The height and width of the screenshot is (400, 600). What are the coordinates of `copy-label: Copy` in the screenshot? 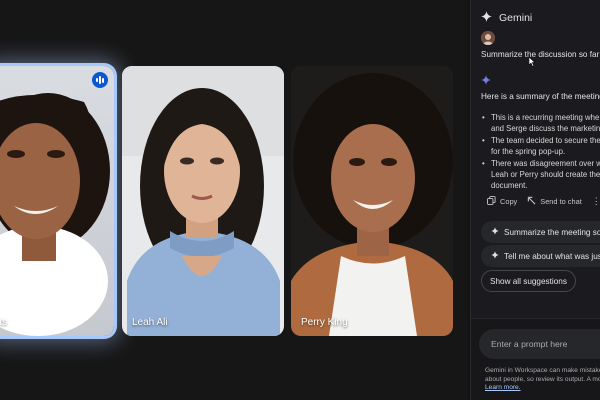 It's located at (509, 201).